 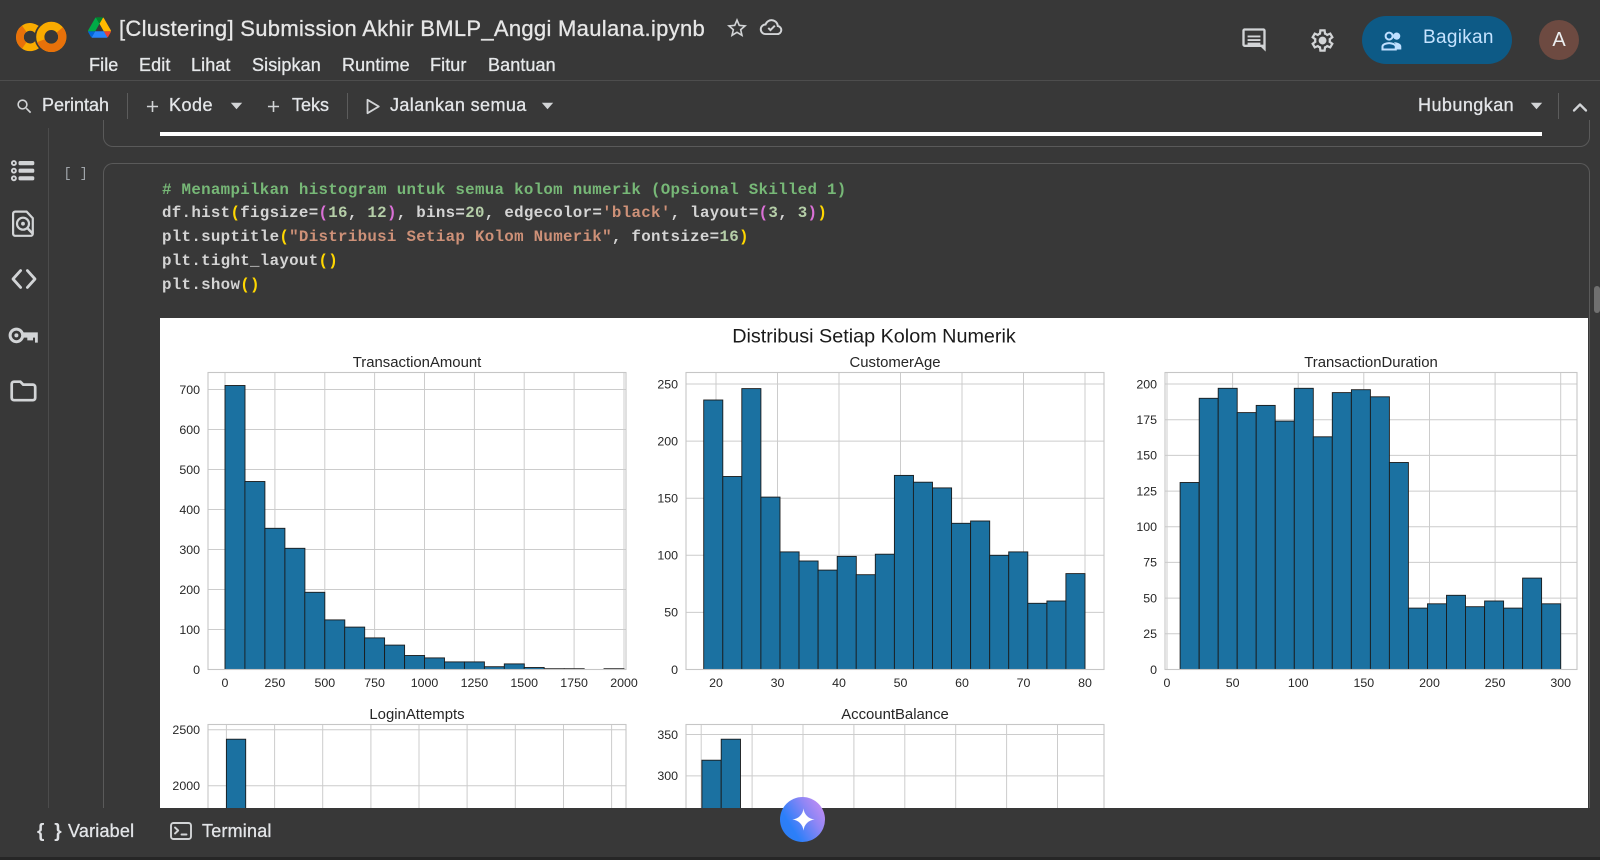 I want to click on svg-text: 80, so click(x=1085, y=683).